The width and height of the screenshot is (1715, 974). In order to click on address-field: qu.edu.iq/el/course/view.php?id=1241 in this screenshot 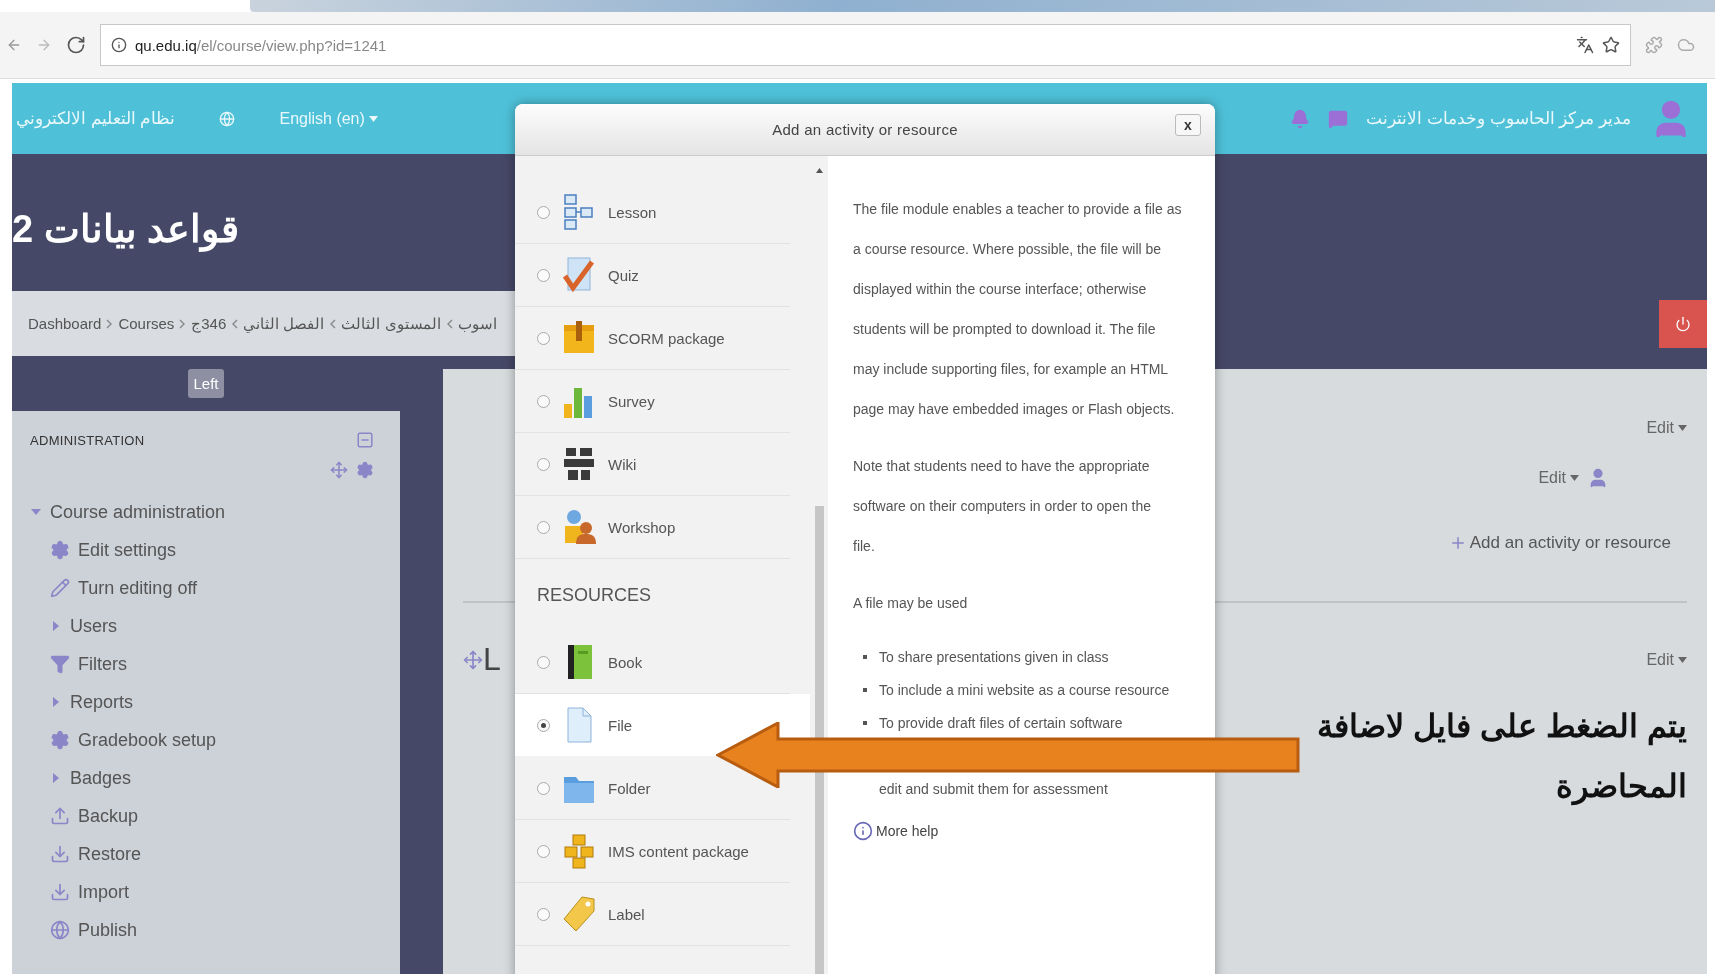, I will do `click(865, 45)`.